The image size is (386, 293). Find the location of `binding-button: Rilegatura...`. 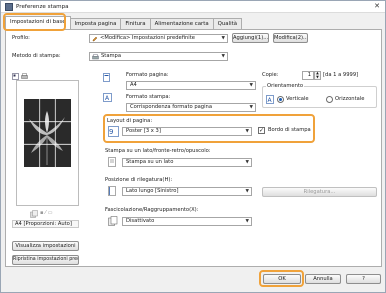

binding-button: Rilegatura... is located at coordinates (319, 192).